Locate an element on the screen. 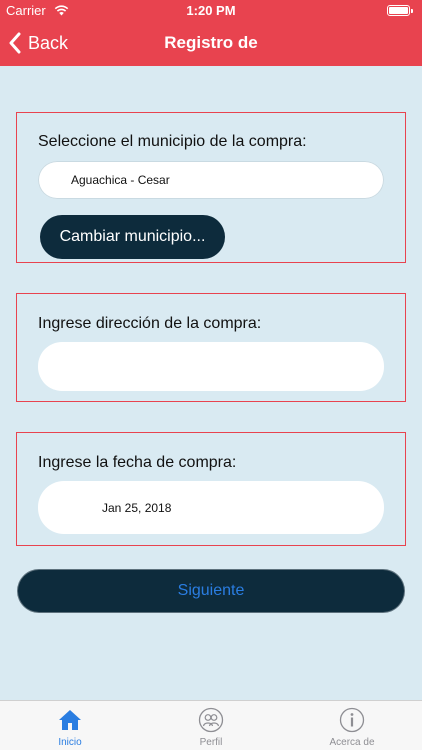  battery-icon is located at coordinates (400, 10).